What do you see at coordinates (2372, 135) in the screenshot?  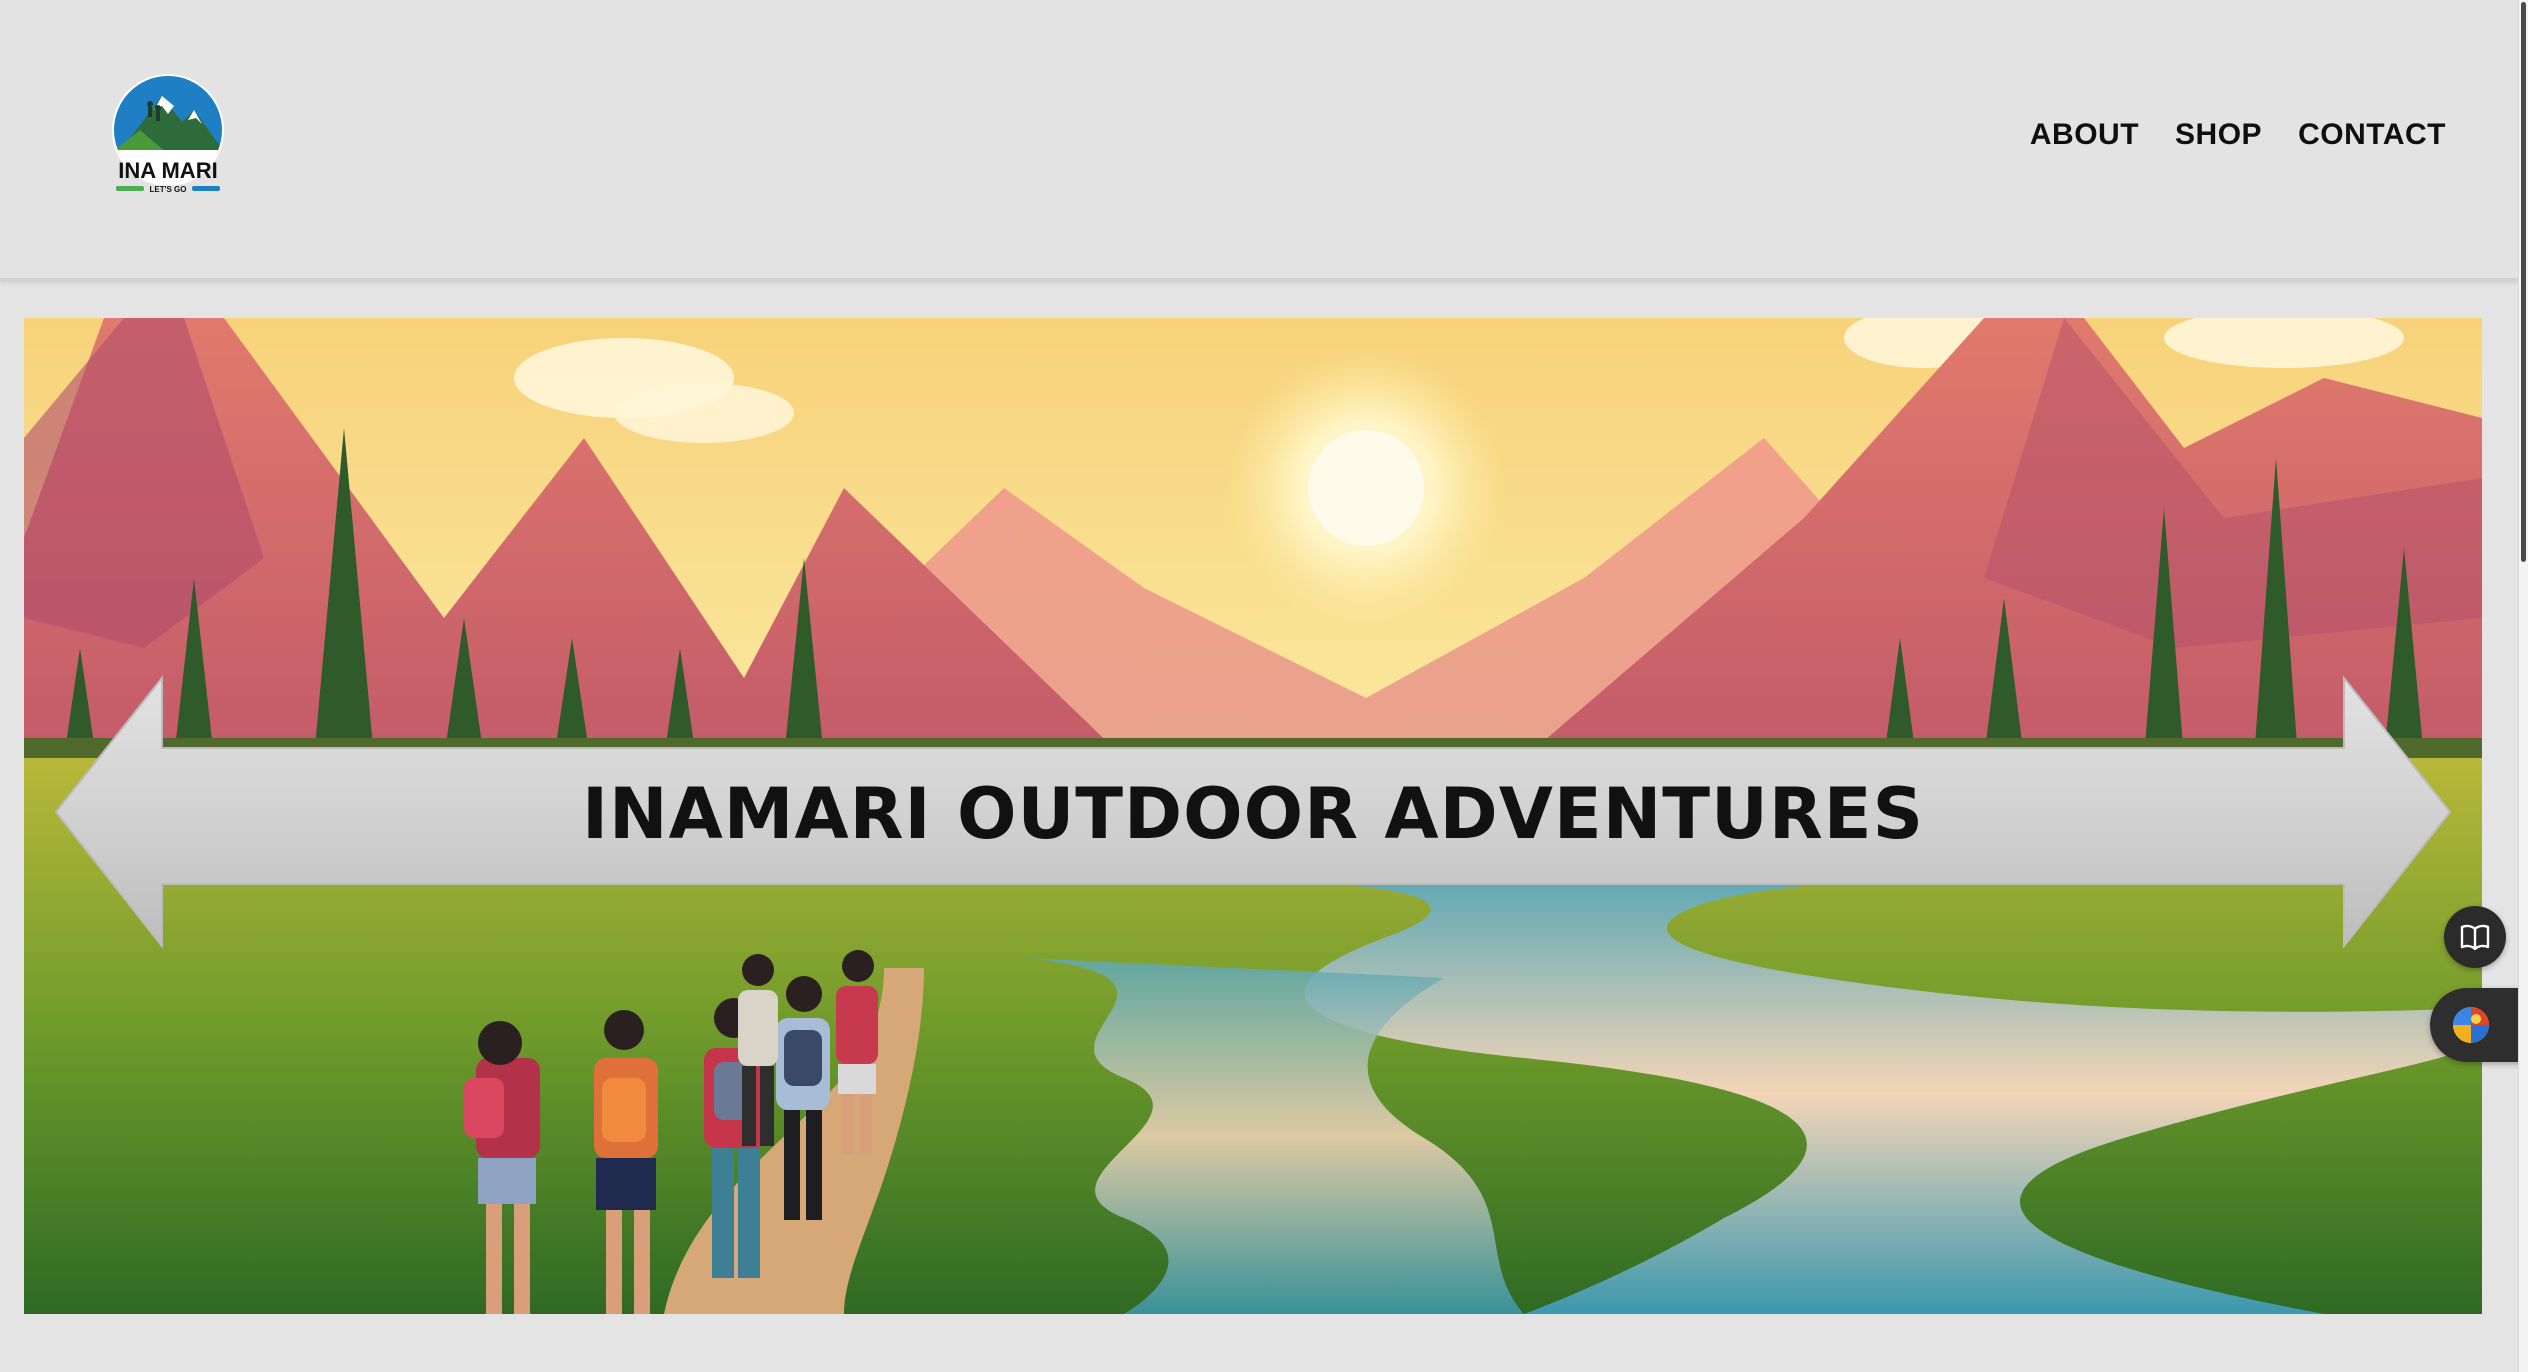 I see `nav-contact: CONTACT` at bounding box center [2372, 135].